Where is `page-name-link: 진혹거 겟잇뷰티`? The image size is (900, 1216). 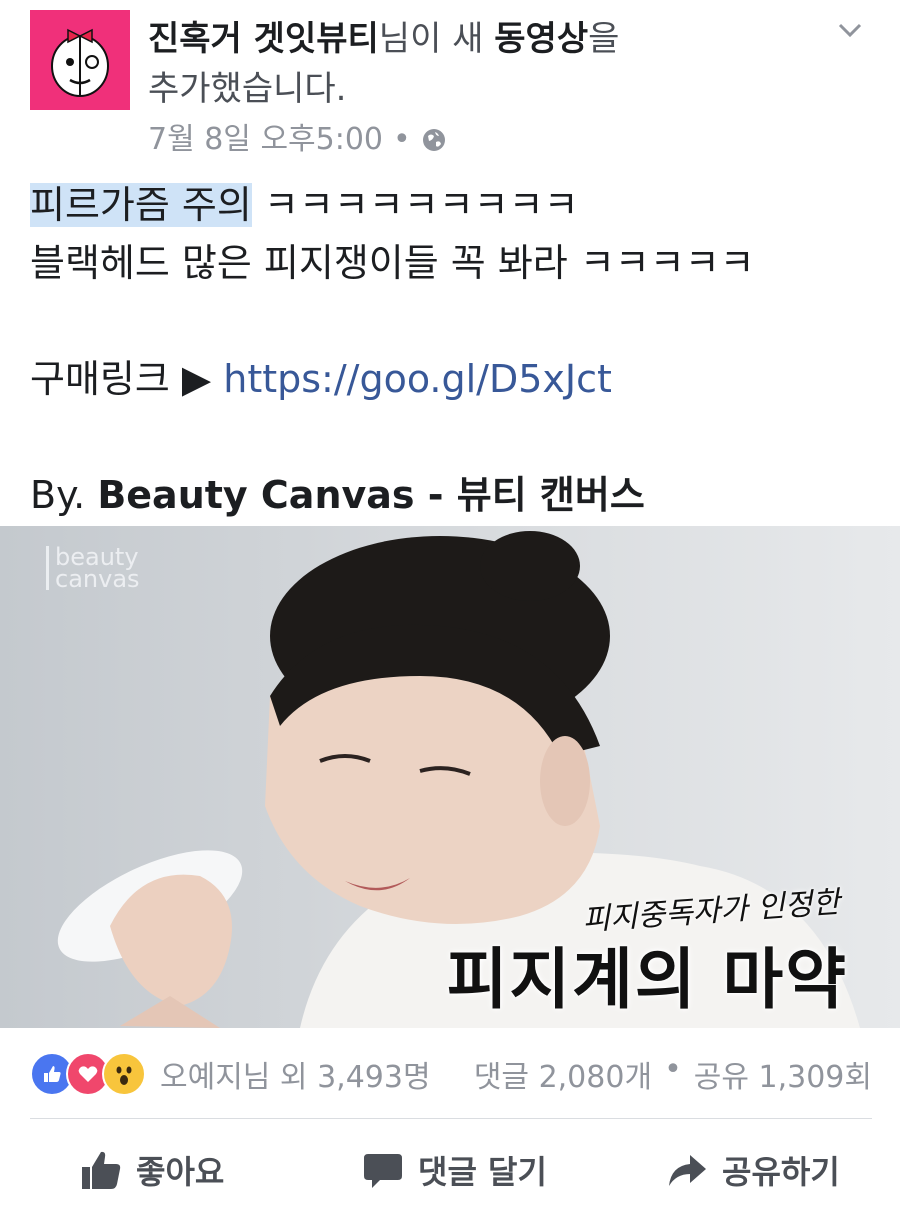 page-name-link: 진혹거 겟잇뷰티 is located at coordinates (263, 39).